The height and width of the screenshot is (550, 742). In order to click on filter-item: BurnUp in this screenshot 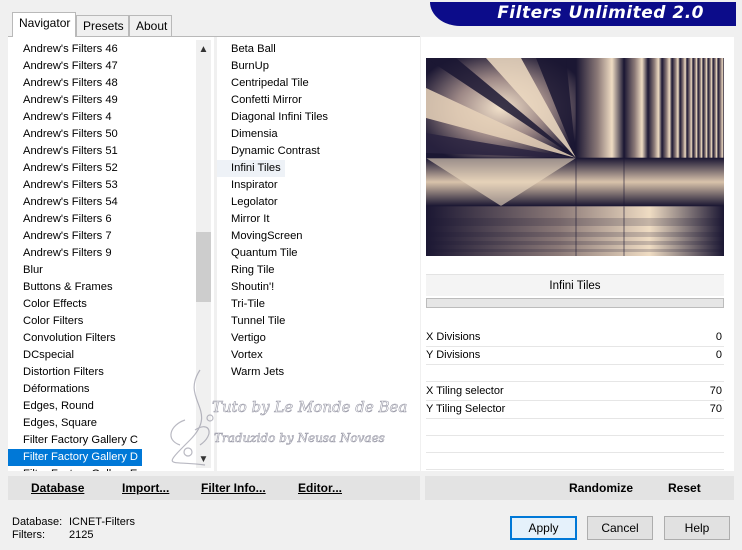, I will do `click(245, 66)`.